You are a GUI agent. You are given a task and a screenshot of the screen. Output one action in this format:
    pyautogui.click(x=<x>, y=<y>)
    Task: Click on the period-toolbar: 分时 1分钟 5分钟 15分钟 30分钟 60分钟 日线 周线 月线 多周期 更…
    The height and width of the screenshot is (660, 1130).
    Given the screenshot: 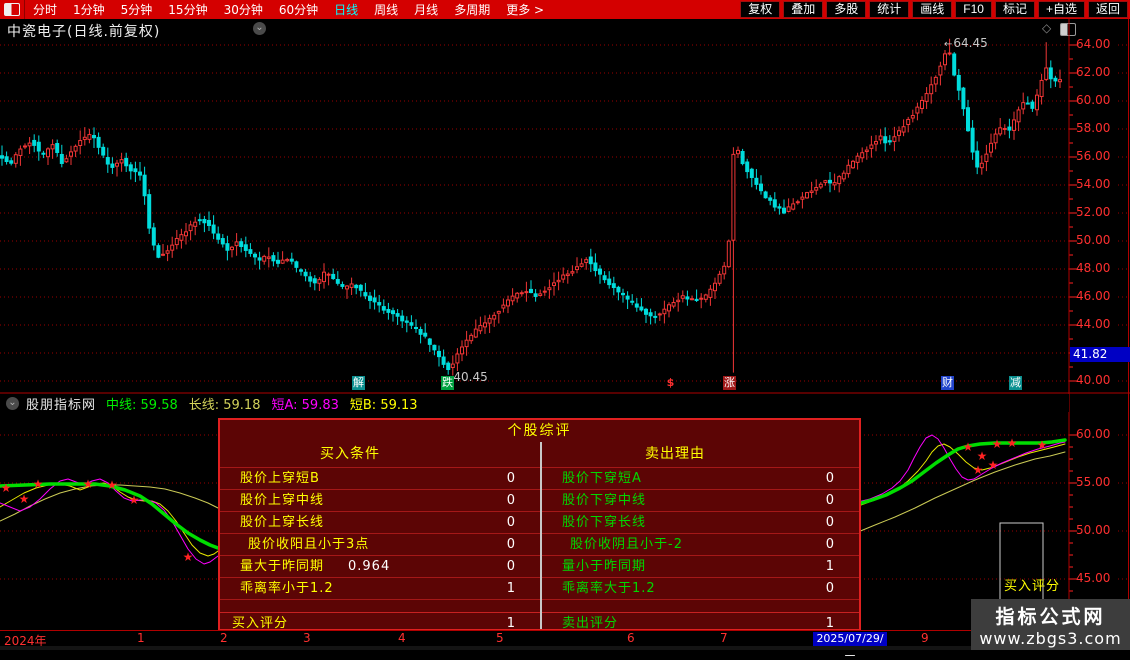 What is the action you would take?
    pyautogui.click(x=565, y=9)
    